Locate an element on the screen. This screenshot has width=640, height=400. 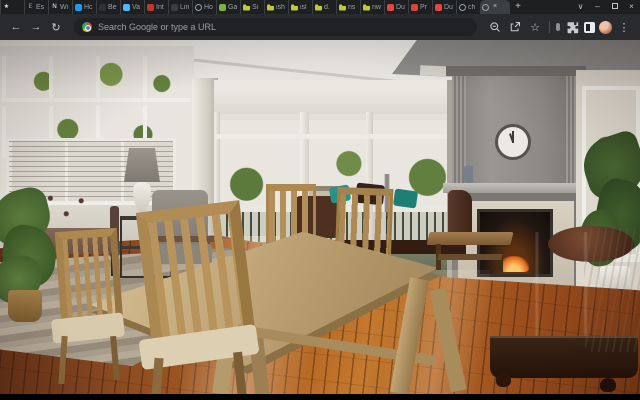
tab-title: ns is located at coordinates (352, 7).